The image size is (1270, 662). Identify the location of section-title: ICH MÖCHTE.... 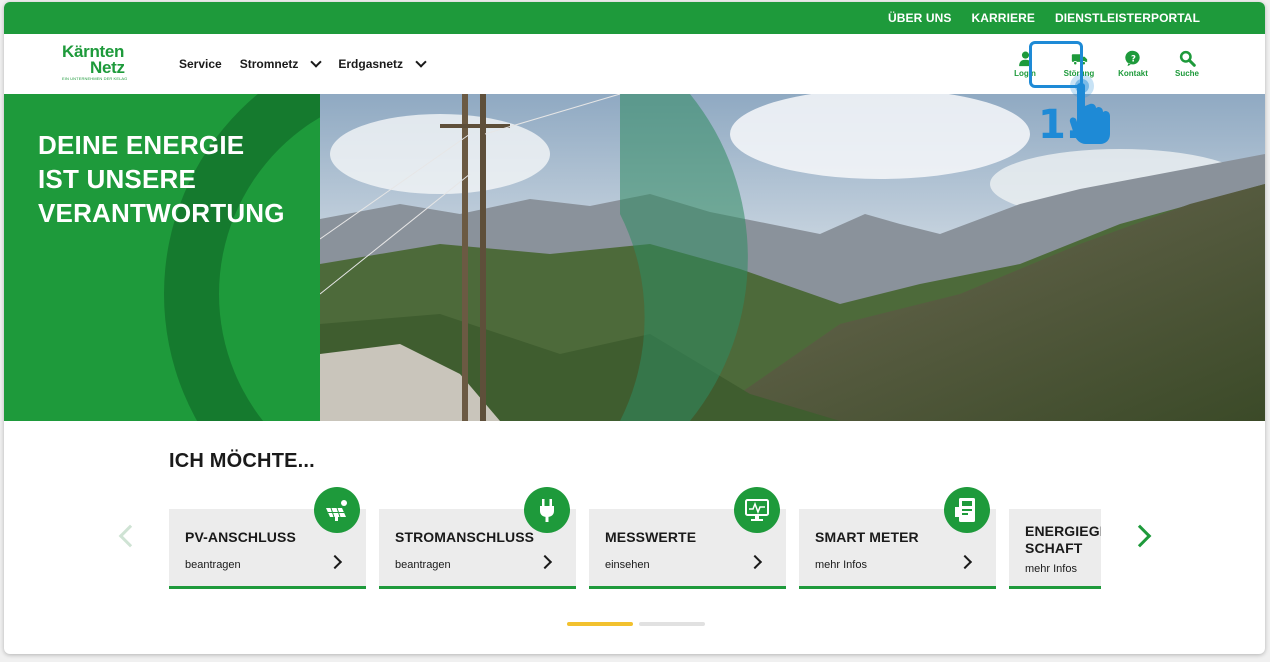
(242, 461).